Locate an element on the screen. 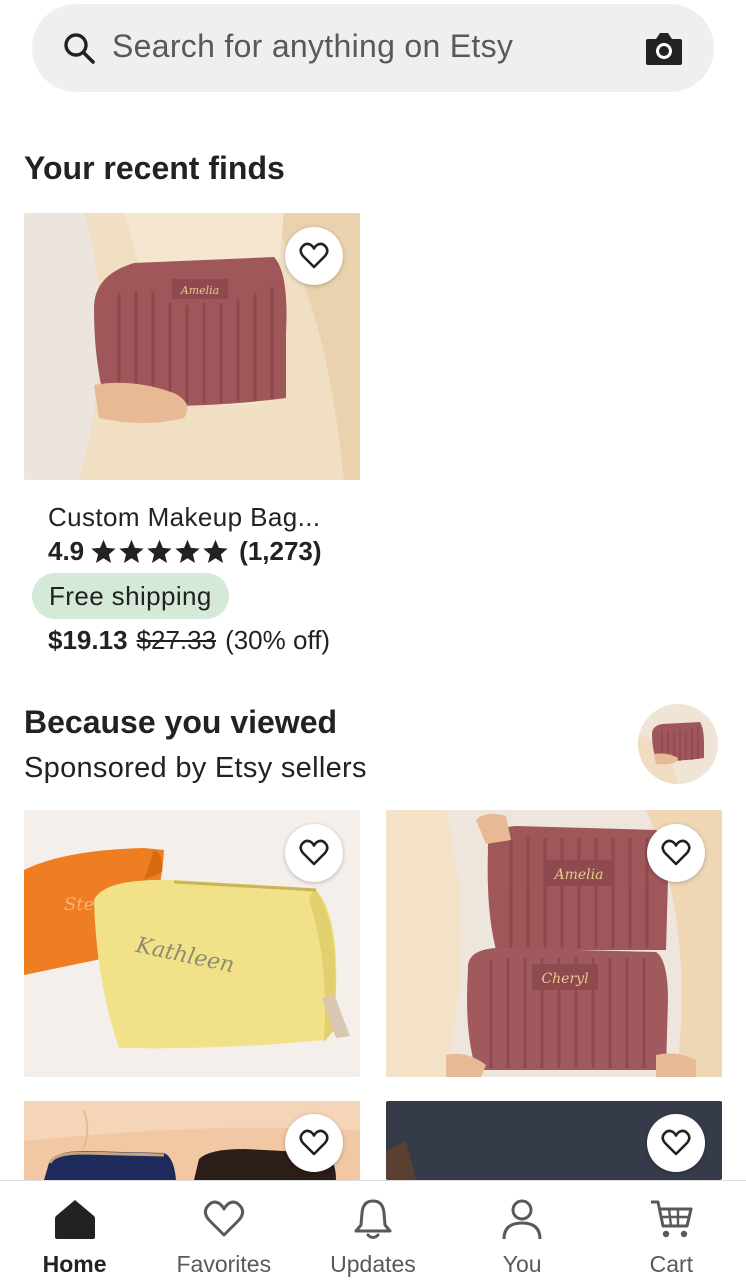 This screenshot has height=1280, width=746. cart-icon is located at coordinates (672, 1219).